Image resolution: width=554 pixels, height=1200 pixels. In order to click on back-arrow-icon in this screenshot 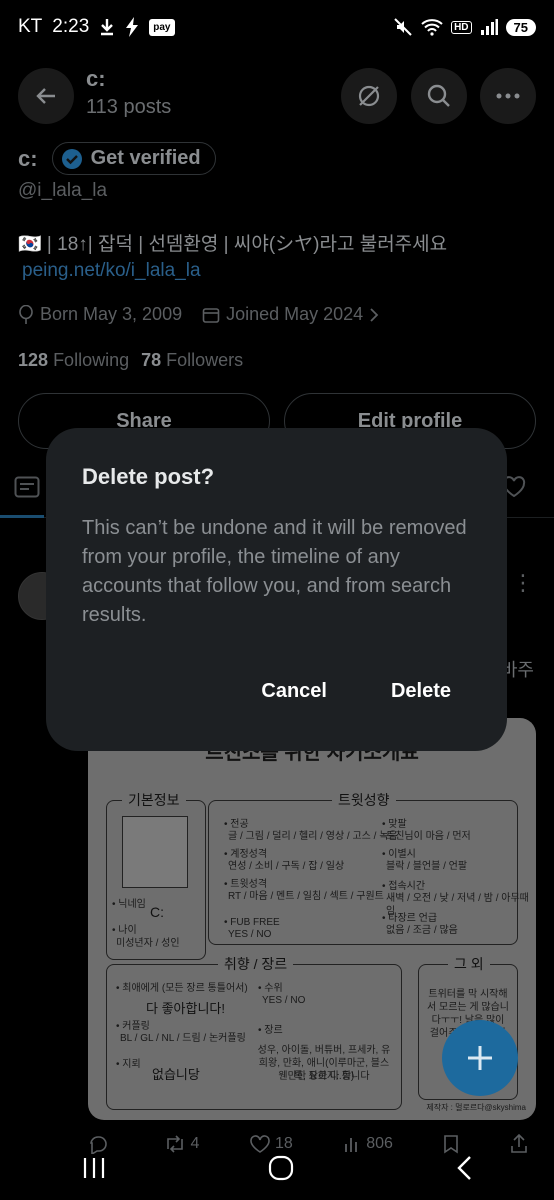, I will do `click(45, 96)`.